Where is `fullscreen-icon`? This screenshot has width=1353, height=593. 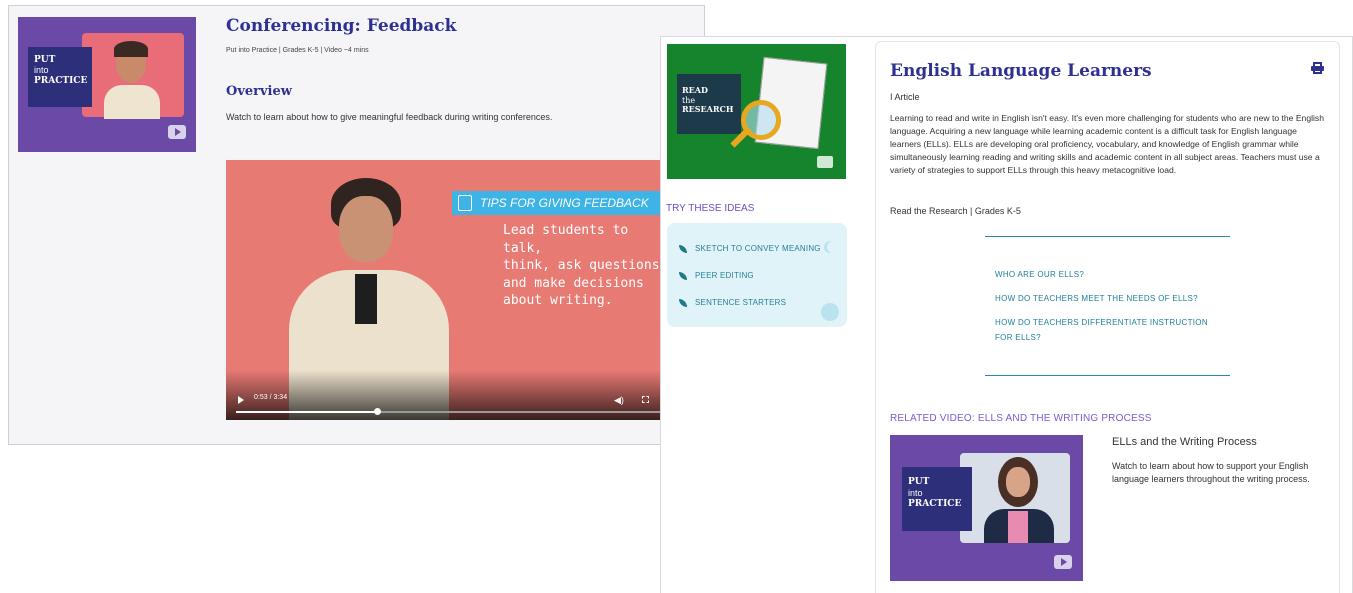
fullscreen-icon is located at coordinates (645, 399).